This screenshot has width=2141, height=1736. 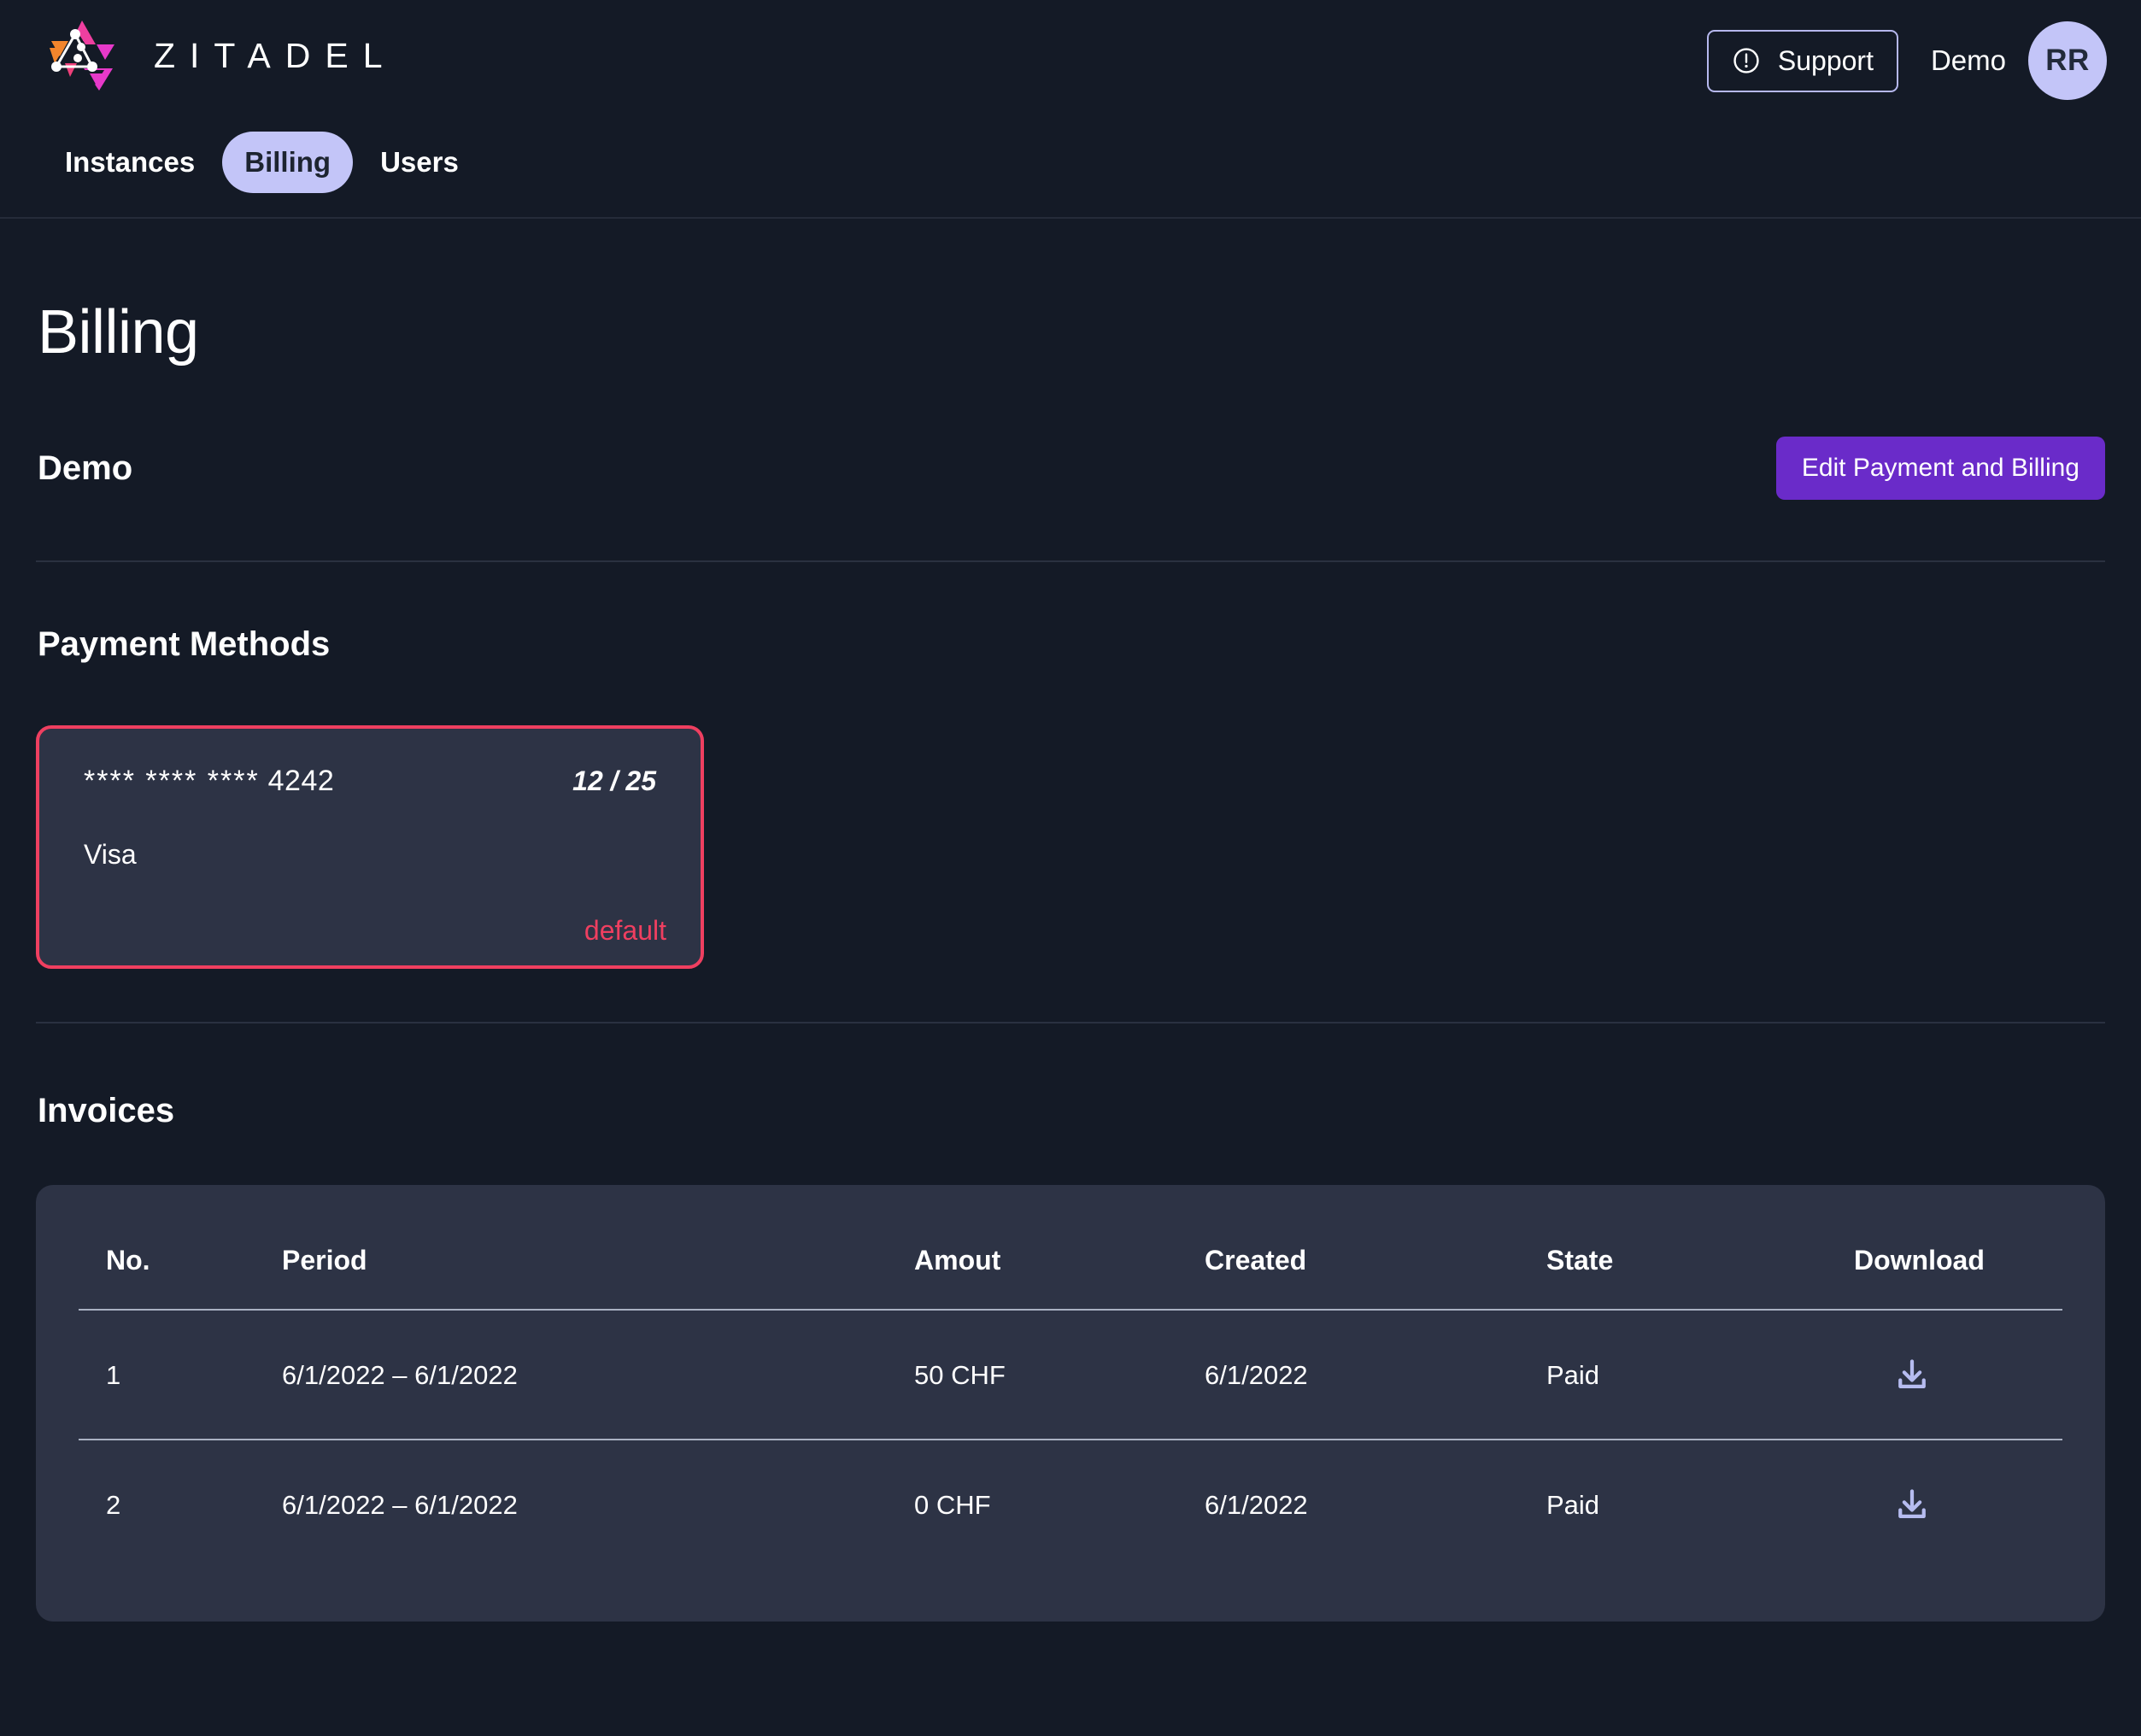 I want to click on main-nav: Instances Billing Users, so click(x=262, y=174).